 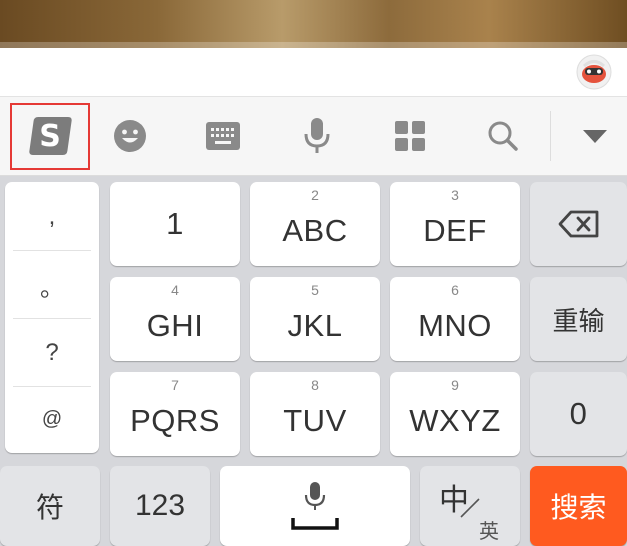 What do you see at coordinates (578, 506) in the screenshot?
I see `search-button: 搜索` at bounding box center [578, 506].